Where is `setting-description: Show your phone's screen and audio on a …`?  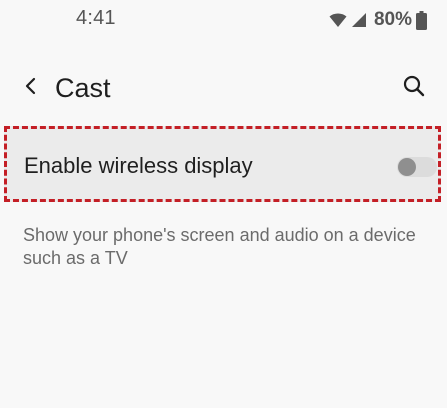
setting-description: Show your phone's screen and audio on a … is located at coordinates (219, 246).